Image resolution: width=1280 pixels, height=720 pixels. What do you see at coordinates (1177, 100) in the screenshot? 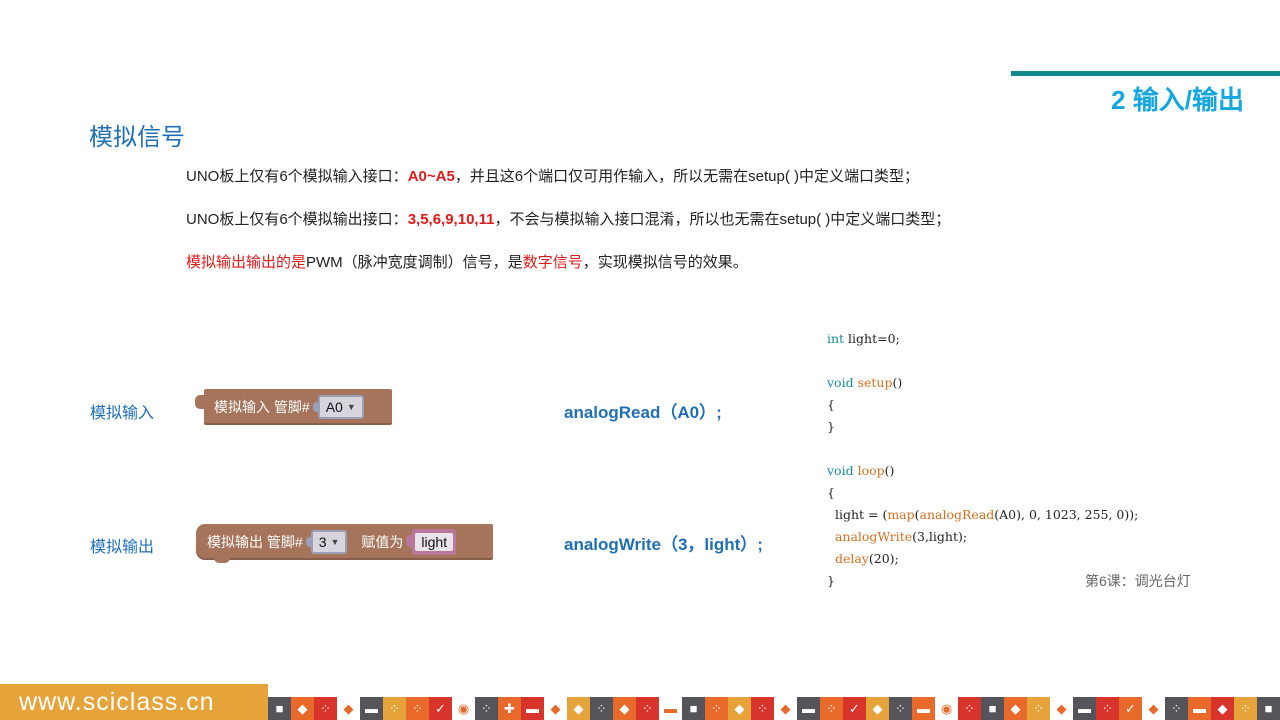
I see `section-heading: 2 输入/输出` at bounding box center [1177, 100].